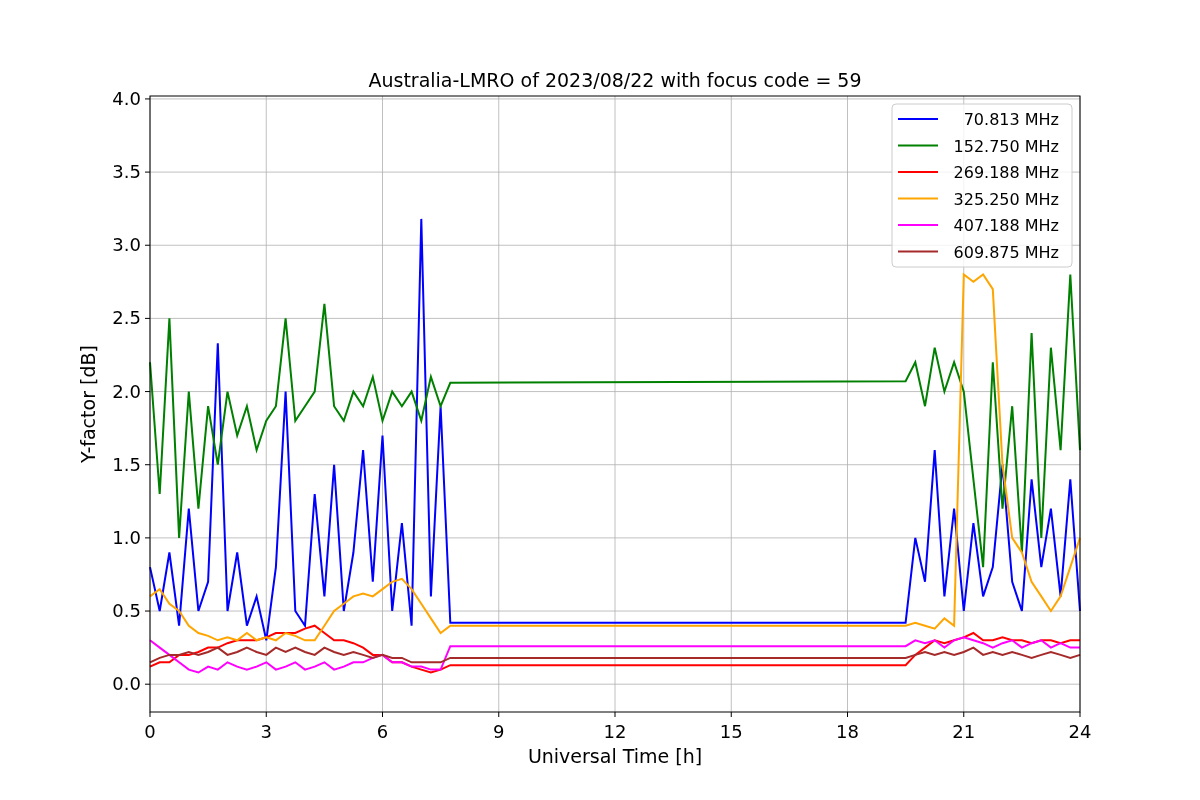 This screenshot has height=800, width=1200. Describe the element at coordinates (126, 537) in the screenshot. I see `y-tick-label: 1.0` at that location.